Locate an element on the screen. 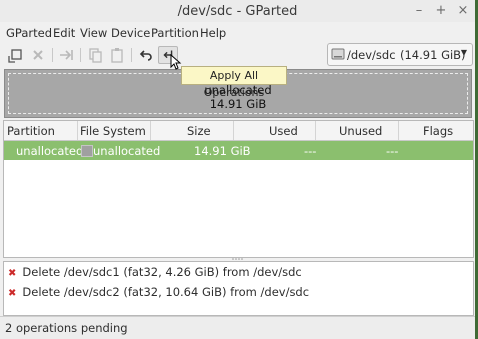 This screenshot has height=339, width=478. copy-icon is located at coordinates (95, 55).